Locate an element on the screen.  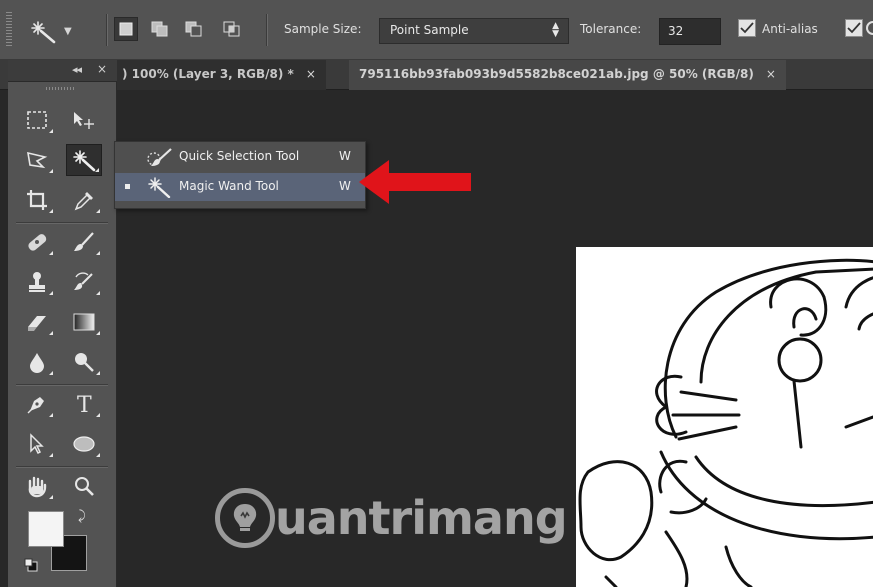
dodge-tool is located at coordinates (84, 362).